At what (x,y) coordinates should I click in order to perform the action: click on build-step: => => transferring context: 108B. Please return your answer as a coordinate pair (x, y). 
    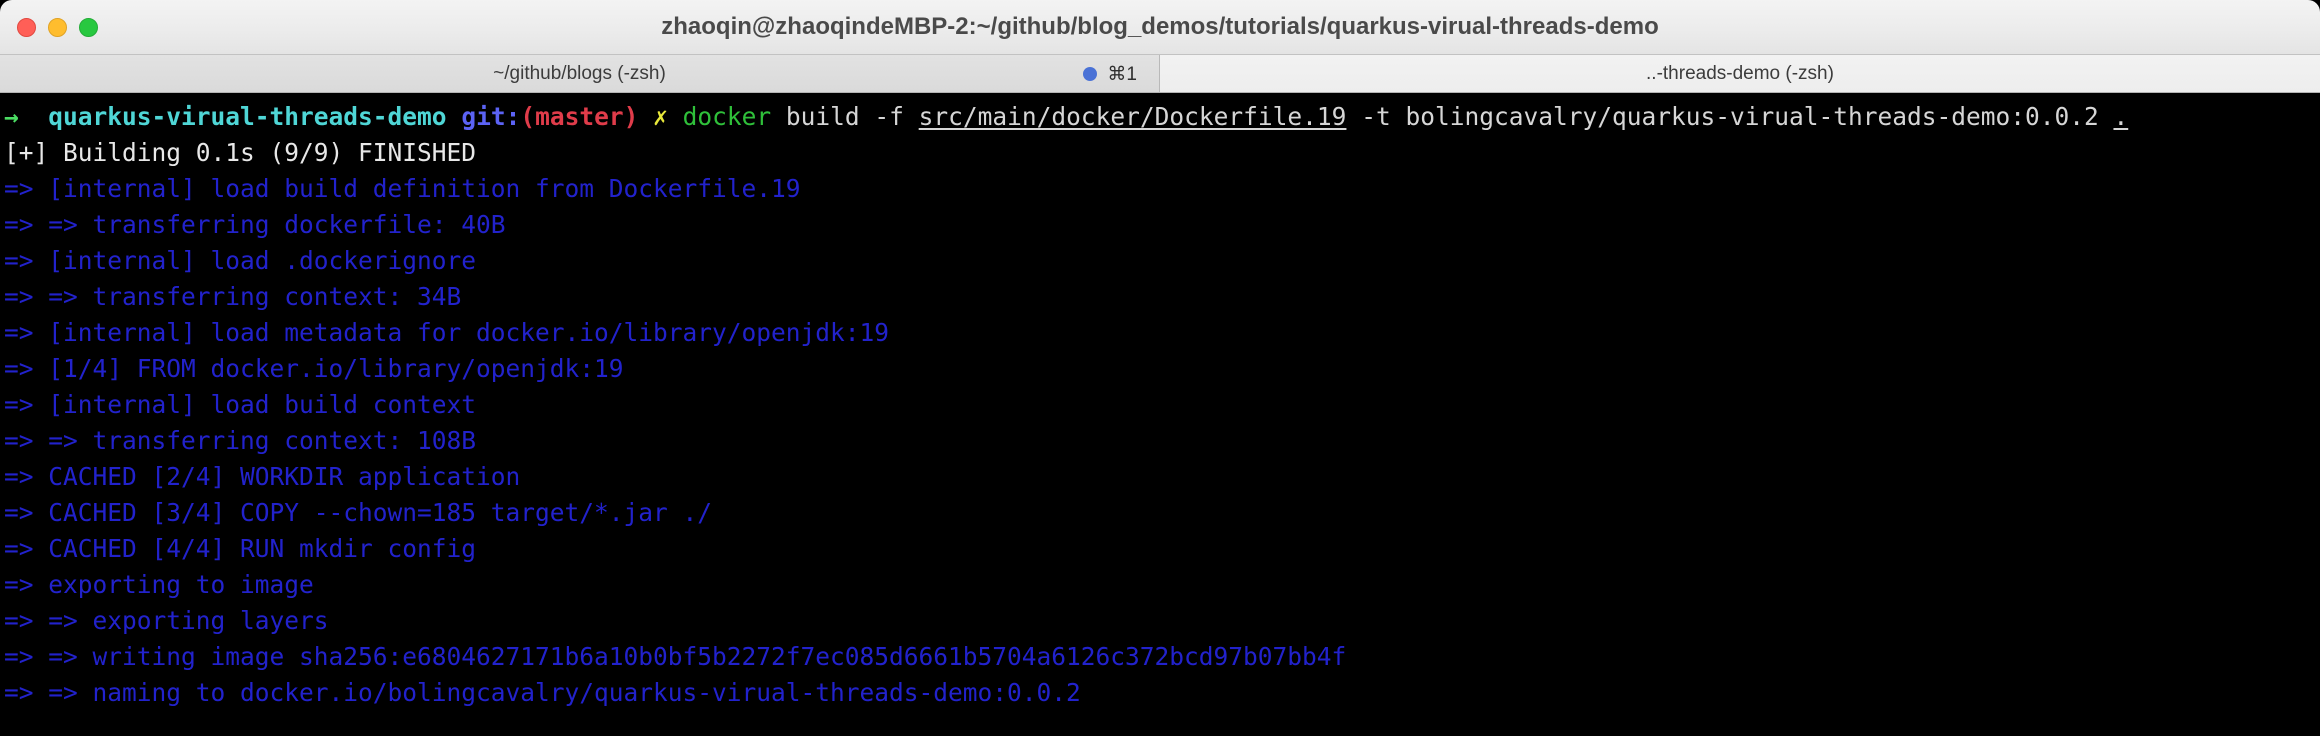
    Looking at the image, I should click on (240, 440).